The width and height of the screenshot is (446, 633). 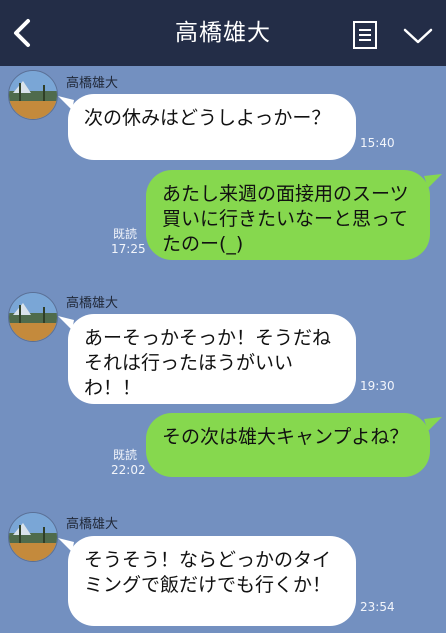 What do you see at coordinates (288, 445) in the screenshot?
I see `message-bubble: その次は雄大キャンプよね？` at bounding box center [288, 445].